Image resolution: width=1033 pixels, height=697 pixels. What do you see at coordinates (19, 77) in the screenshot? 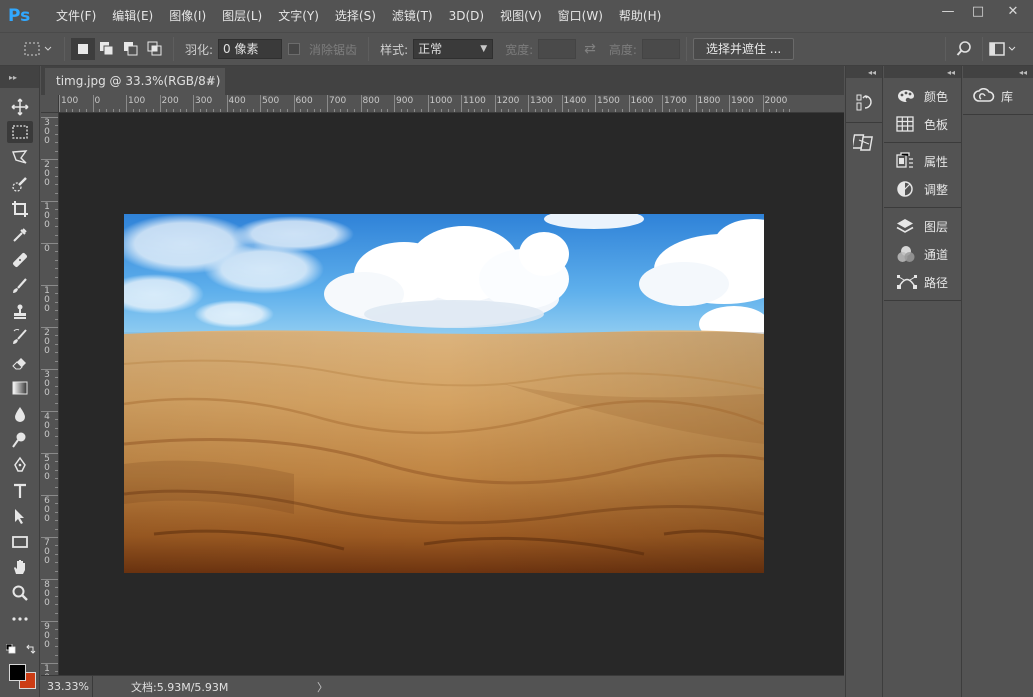
I see `toolbox-collapse: ▸▸` at bounding box center [19, 77].